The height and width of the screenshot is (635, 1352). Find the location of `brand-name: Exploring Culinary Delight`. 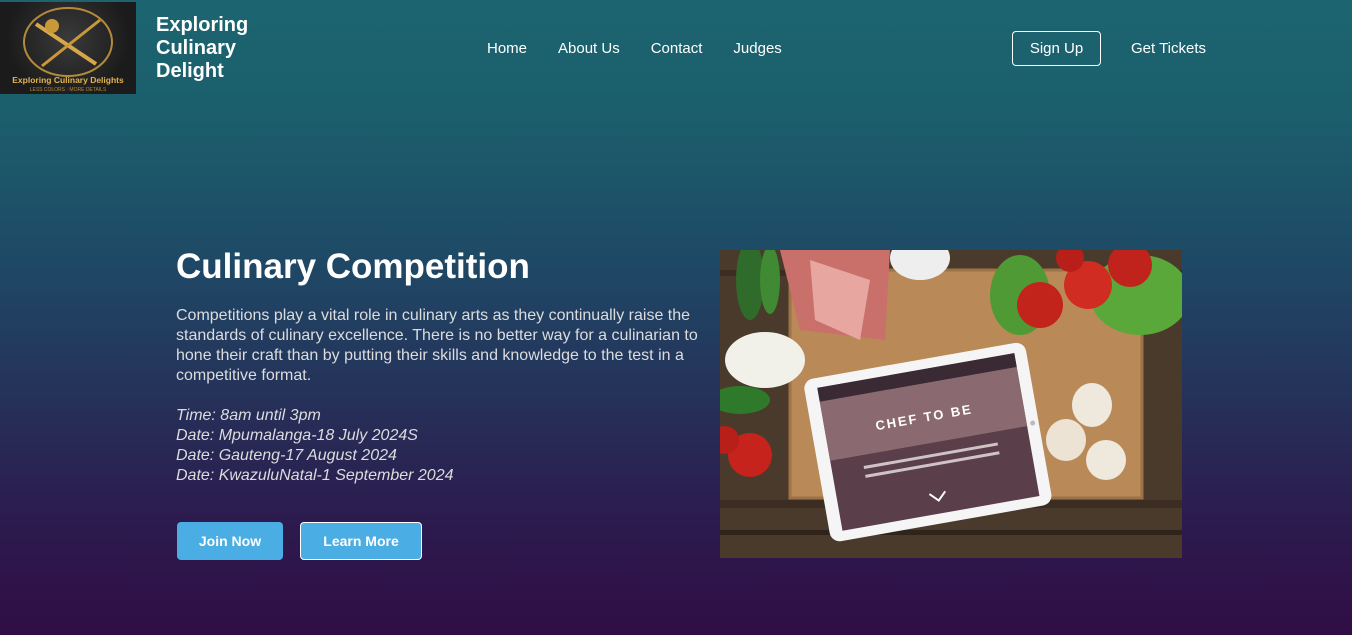

brand-name: Exploring Culinary Delight is located at coordinates (211, 48).